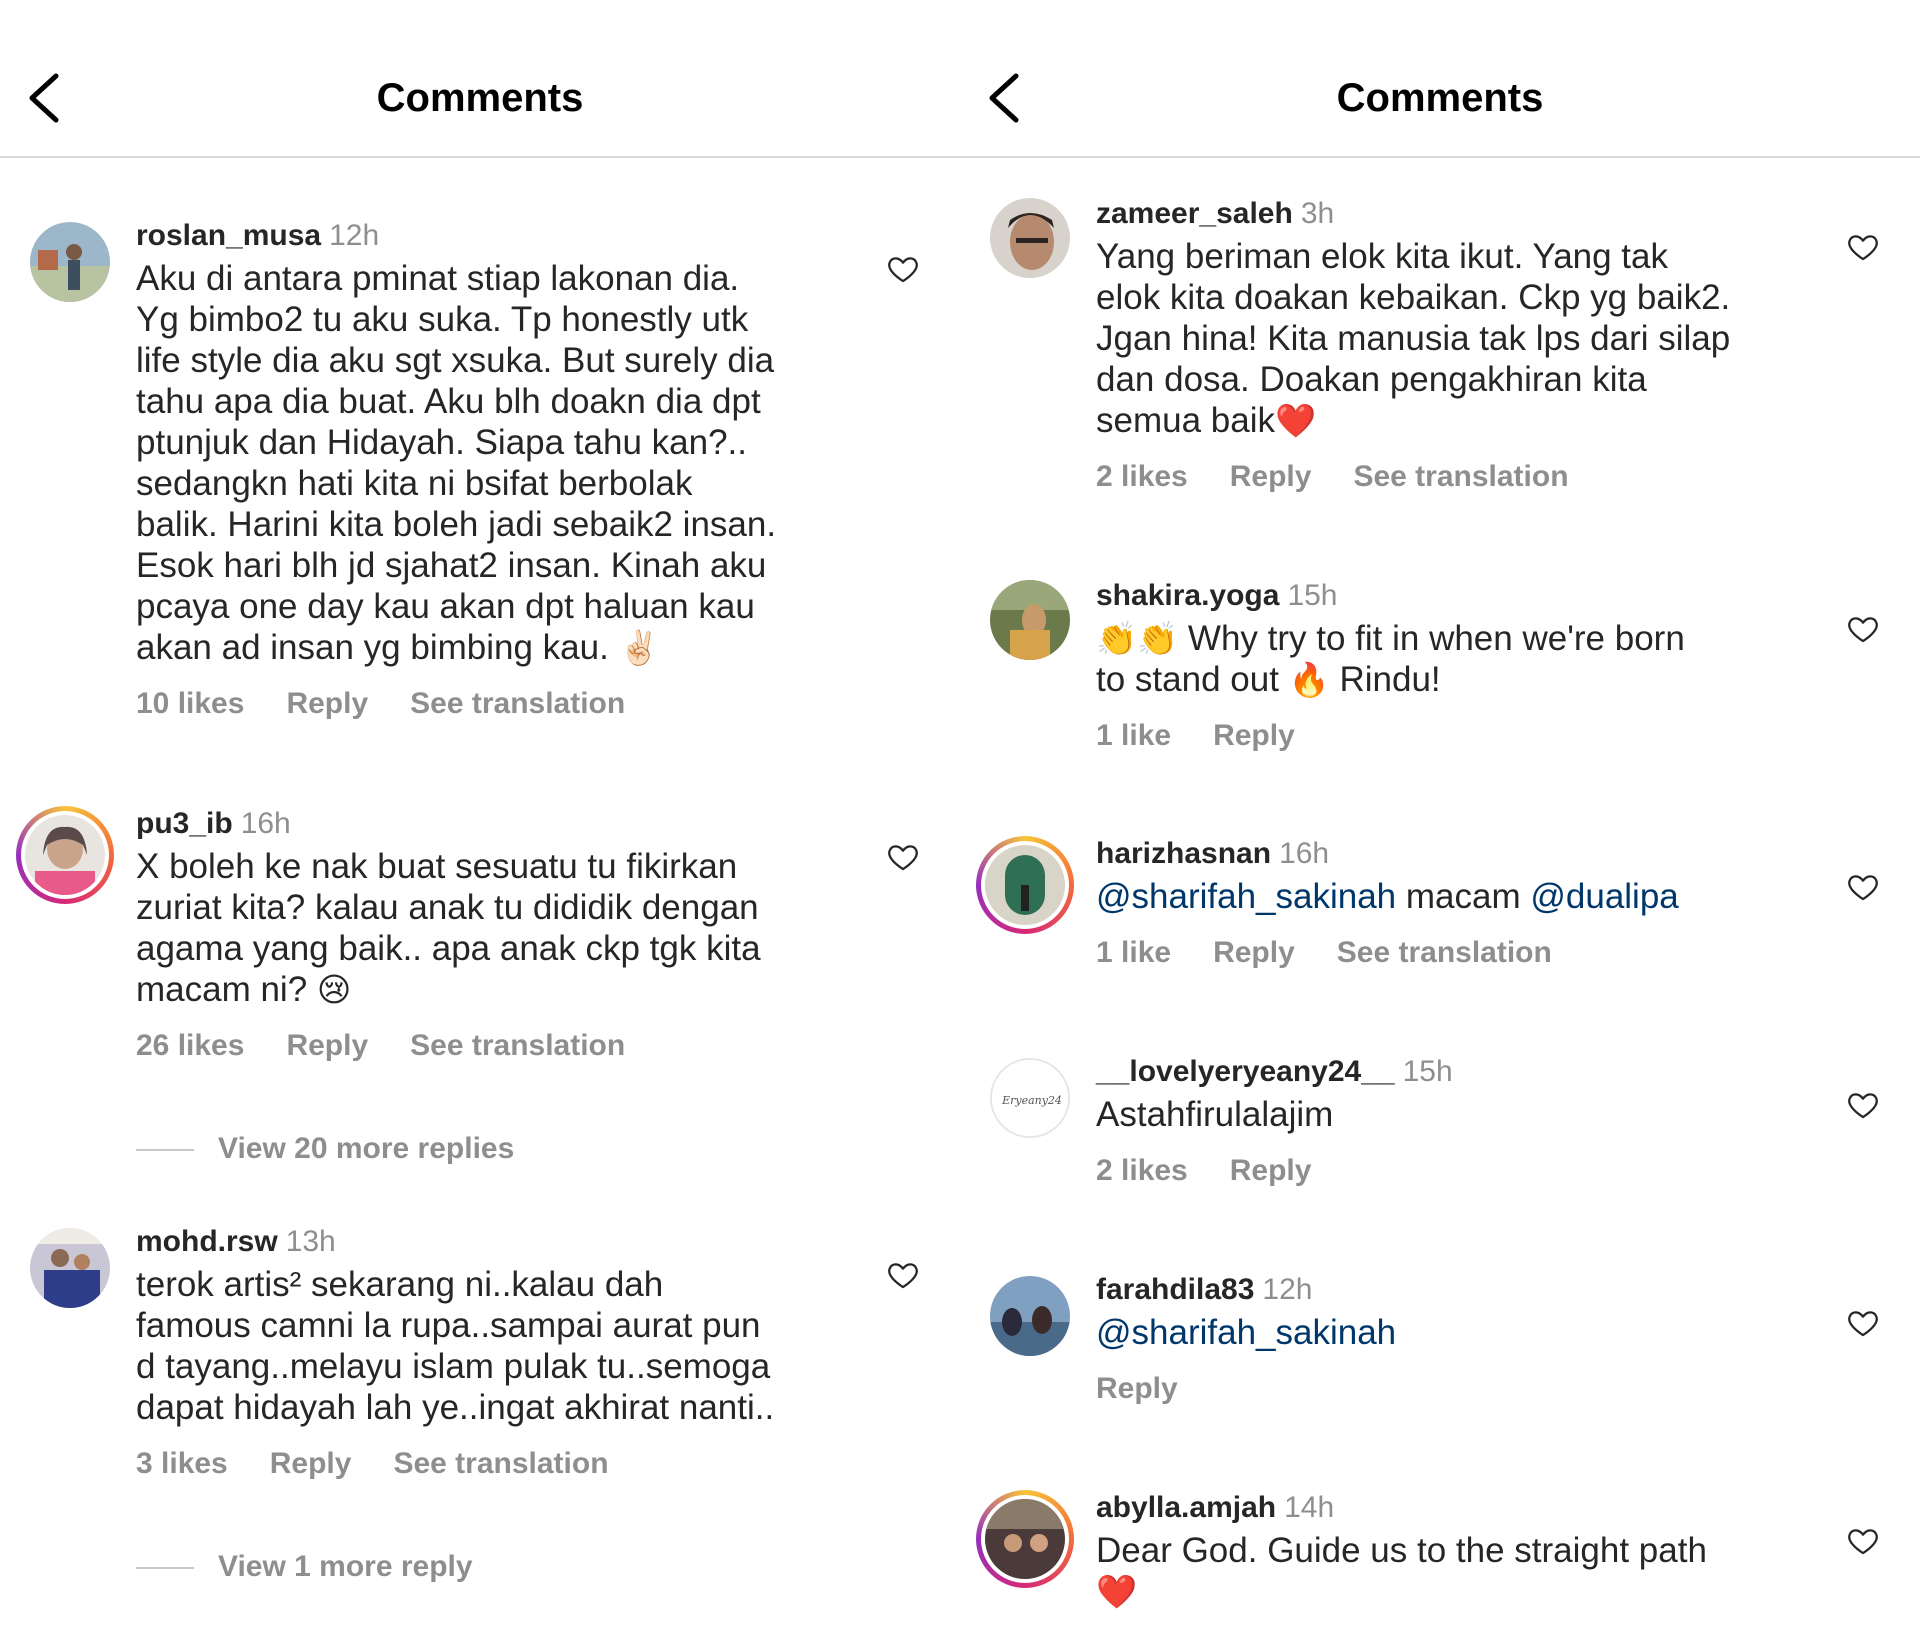 The image size is (1920, 1631). What do you see at coordinates (366, 1148) in the screenshot?
I see `view-replies-label: View 20 more replies` at bounding box center [366, 1148].